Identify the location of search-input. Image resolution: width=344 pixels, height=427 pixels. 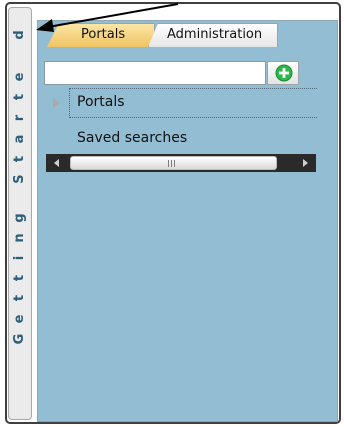
(155, 73).